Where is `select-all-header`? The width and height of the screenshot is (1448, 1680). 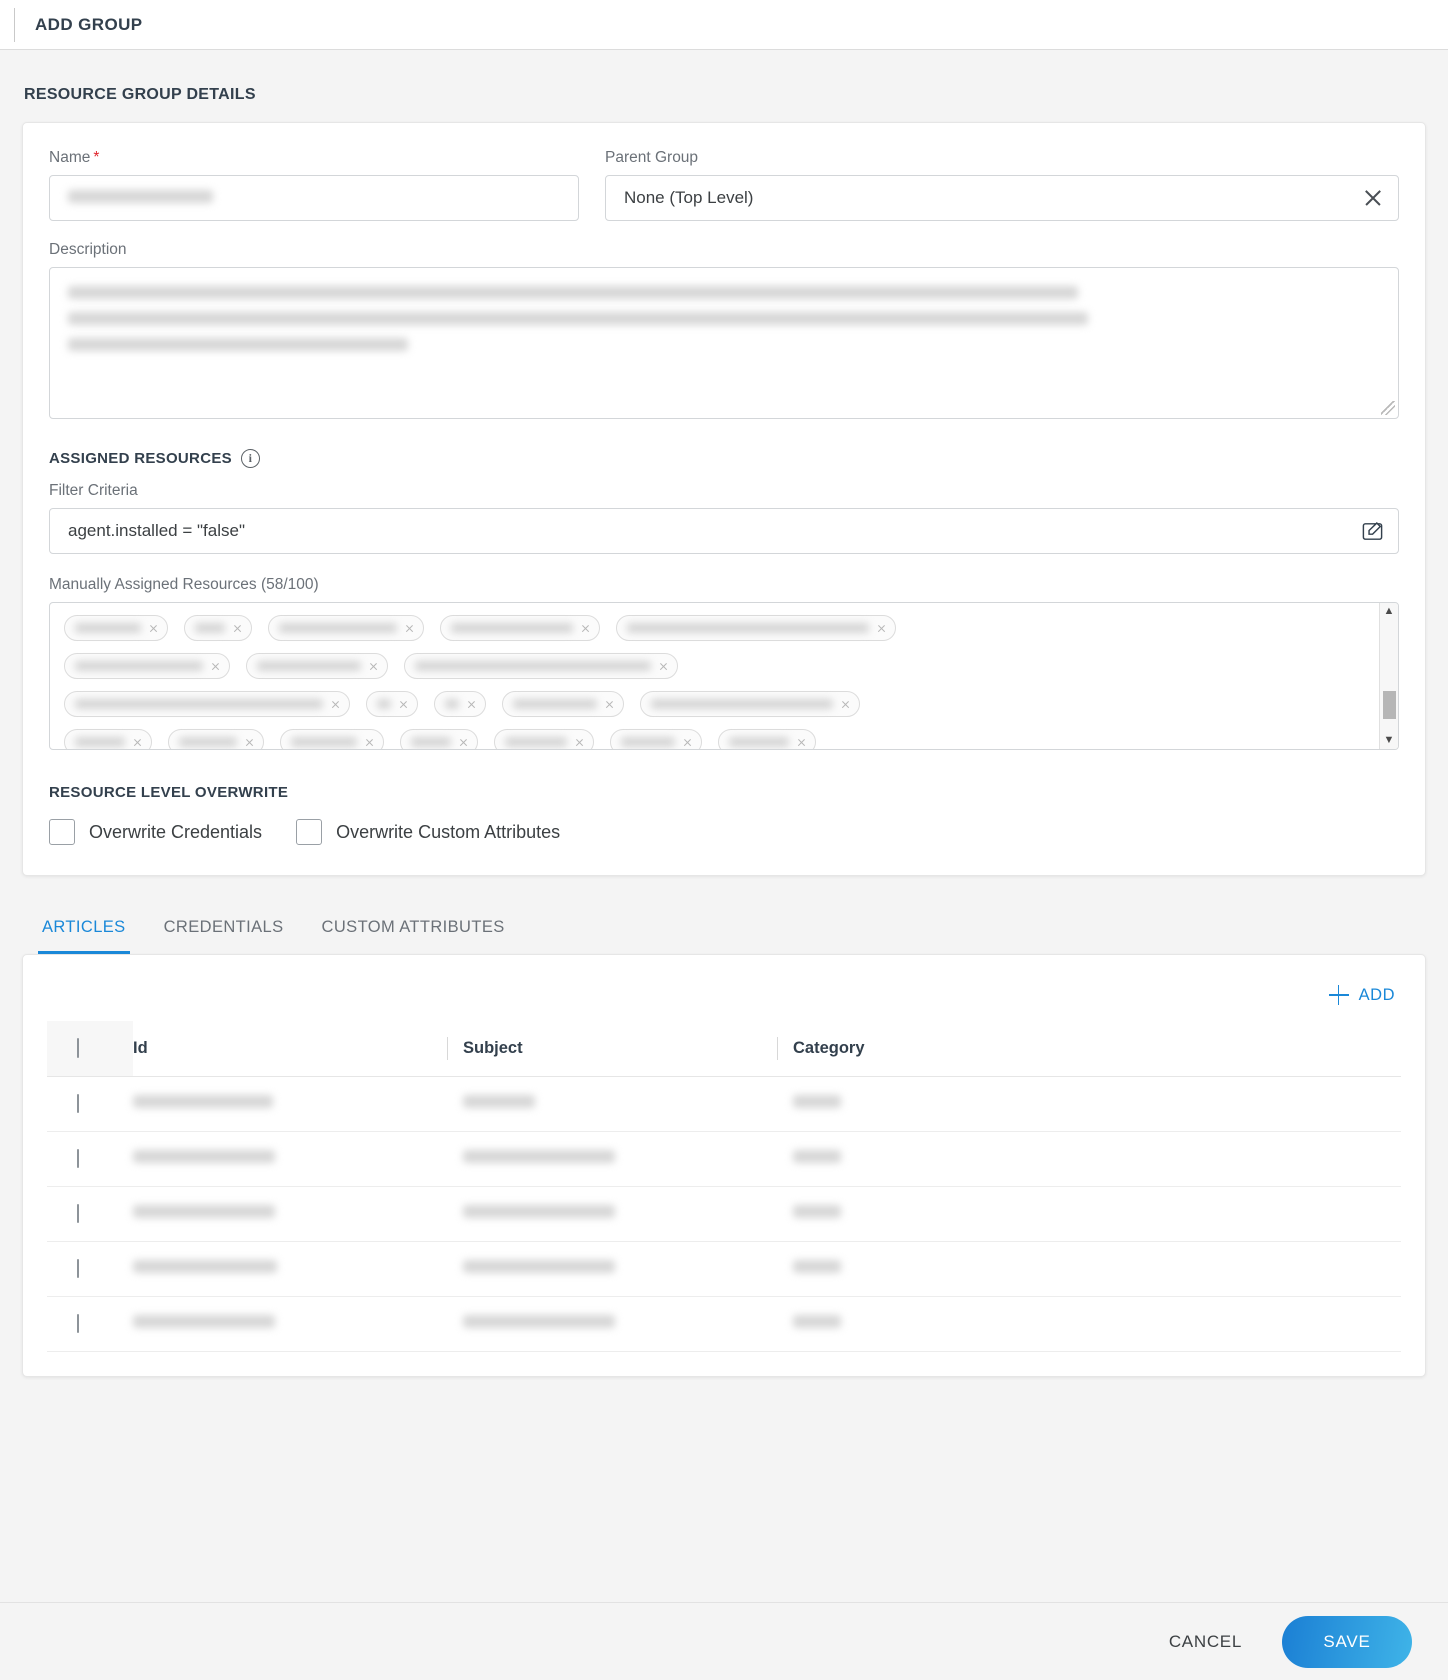
select-all-header is located at coordinates (90, 1049).